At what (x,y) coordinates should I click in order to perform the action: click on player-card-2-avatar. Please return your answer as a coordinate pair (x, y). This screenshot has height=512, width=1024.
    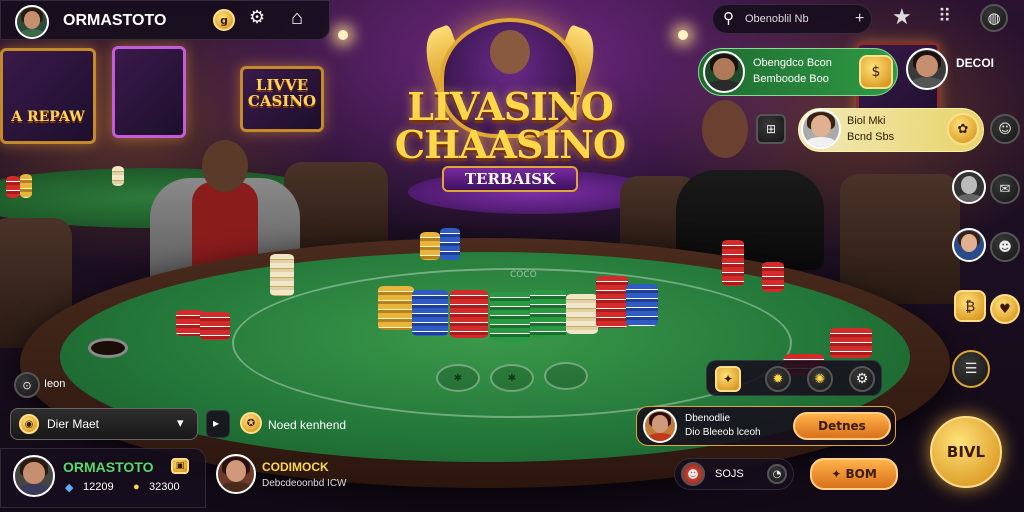
    Looking at the image, I should click on (821, 129).